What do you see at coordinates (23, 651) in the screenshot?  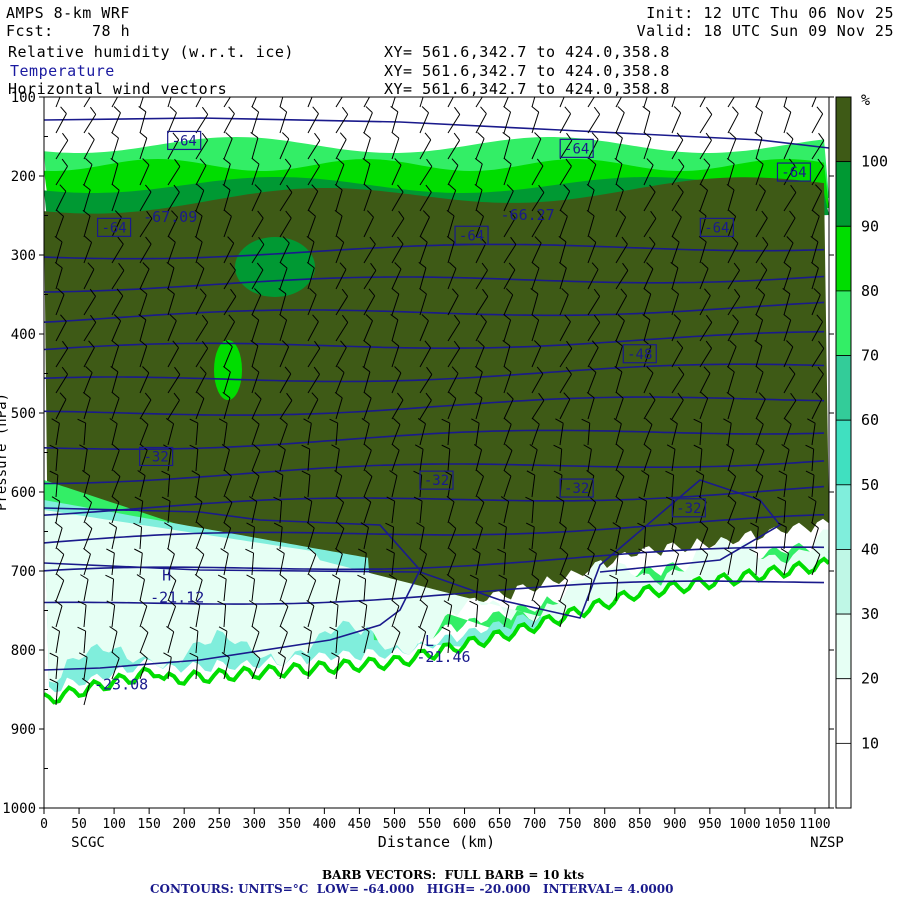 I see `y-tick-label: 800` at bounding box center [23, 651].